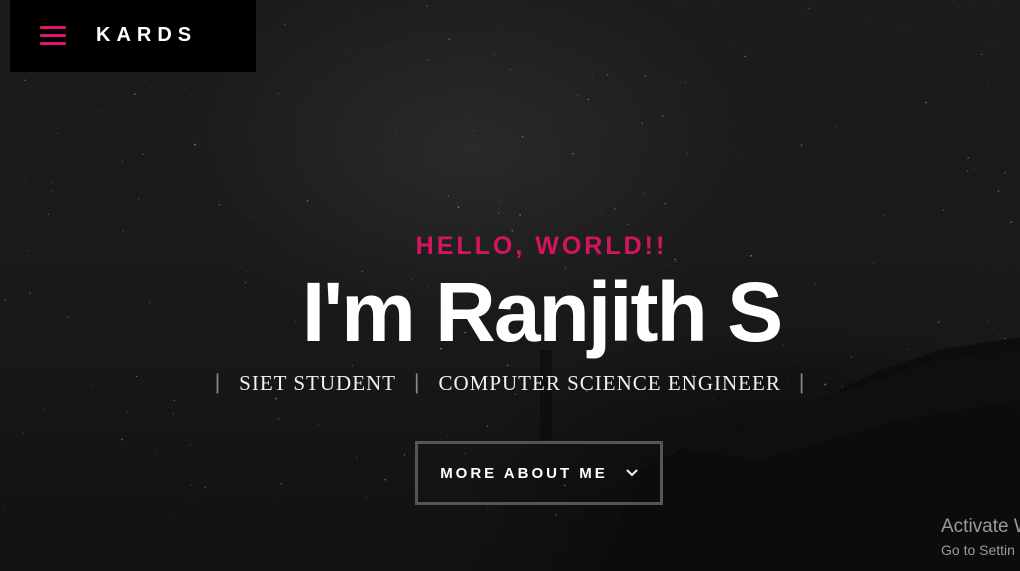  I want to click on watermark-line-1: Activate W, so click(980, 526).